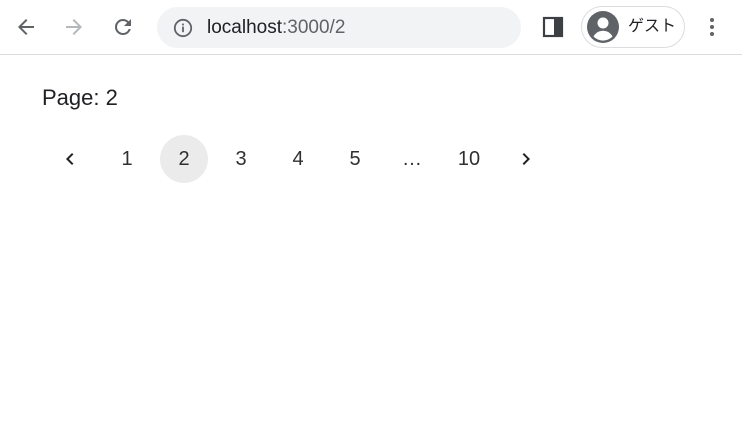 The height and width of the screenshot is (439, 742). I want to click on reload-icon, so click(122, 26).